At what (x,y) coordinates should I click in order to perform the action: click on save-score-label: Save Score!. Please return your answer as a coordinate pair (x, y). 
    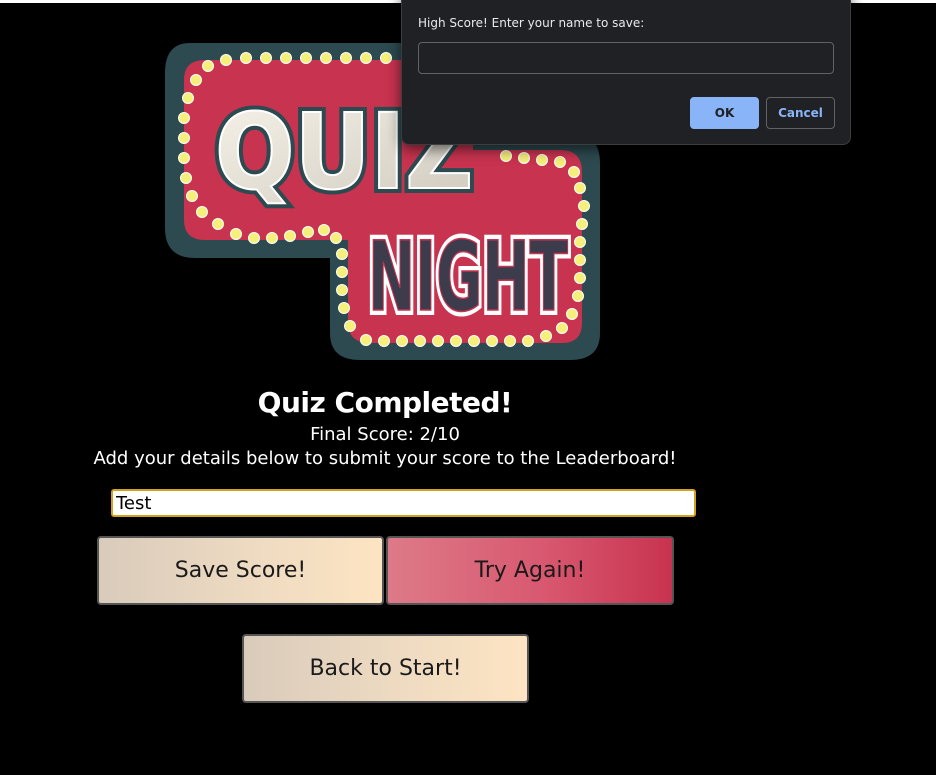
    Looking at the image, I should click on (240, 570).